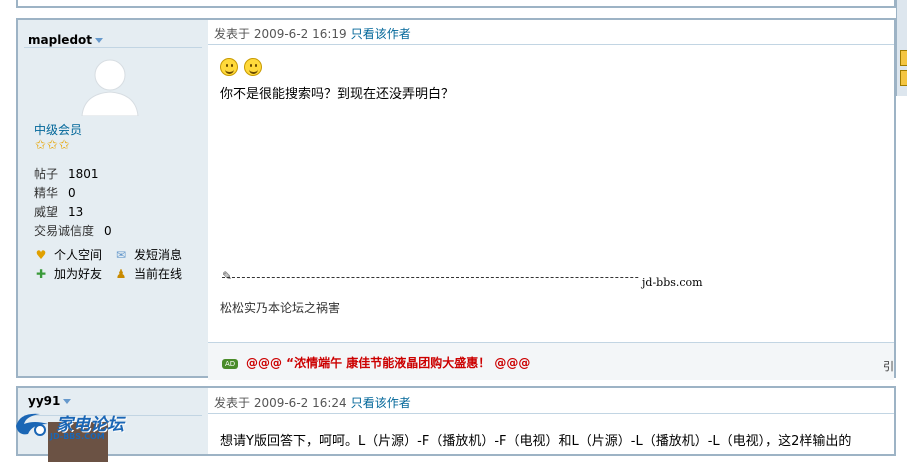  What do you see at coordinates (227, 276) in the screenshot?
I see `pencil-icon: ✎` at bounding box center [227, 276].